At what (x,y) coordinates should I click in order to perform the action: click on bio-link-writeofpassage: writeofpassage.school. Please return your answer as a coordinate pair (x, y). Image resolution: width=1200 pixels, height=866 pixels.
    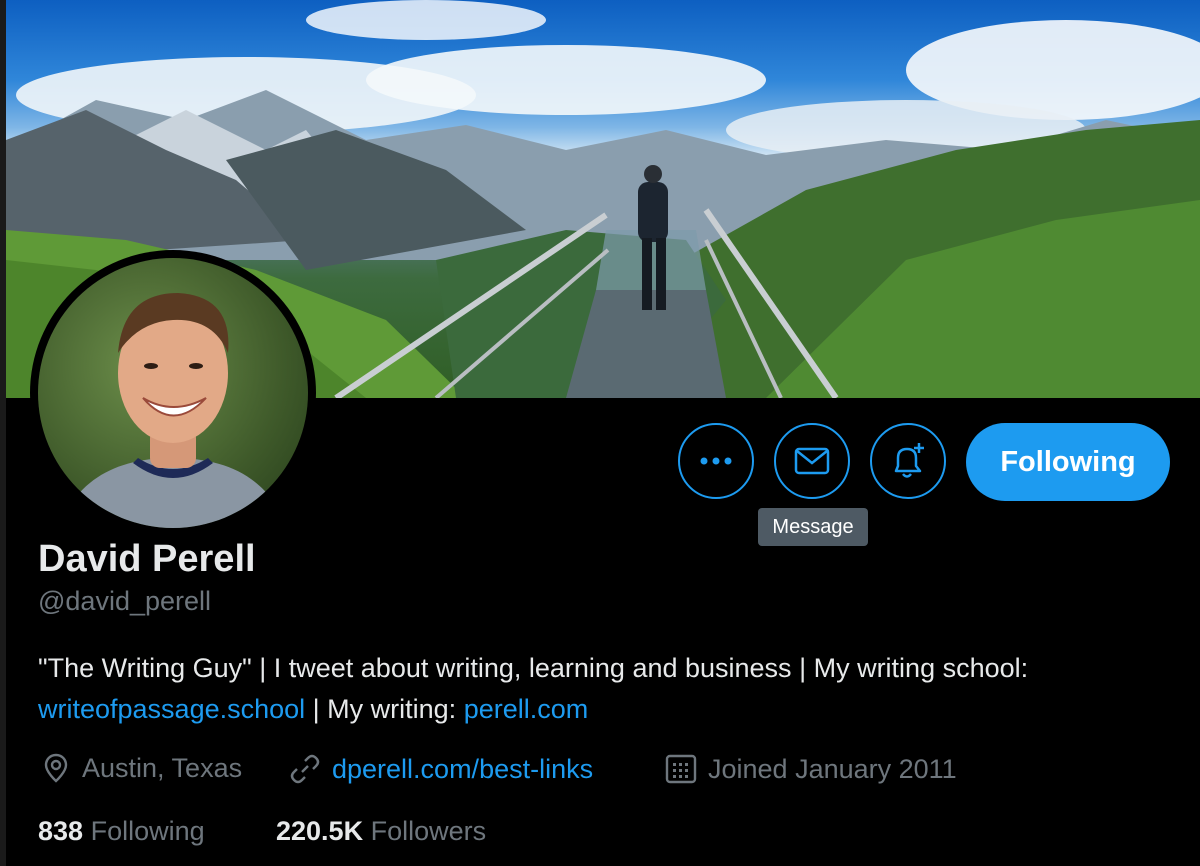
    Looking at the image, I should click on (171, 709).